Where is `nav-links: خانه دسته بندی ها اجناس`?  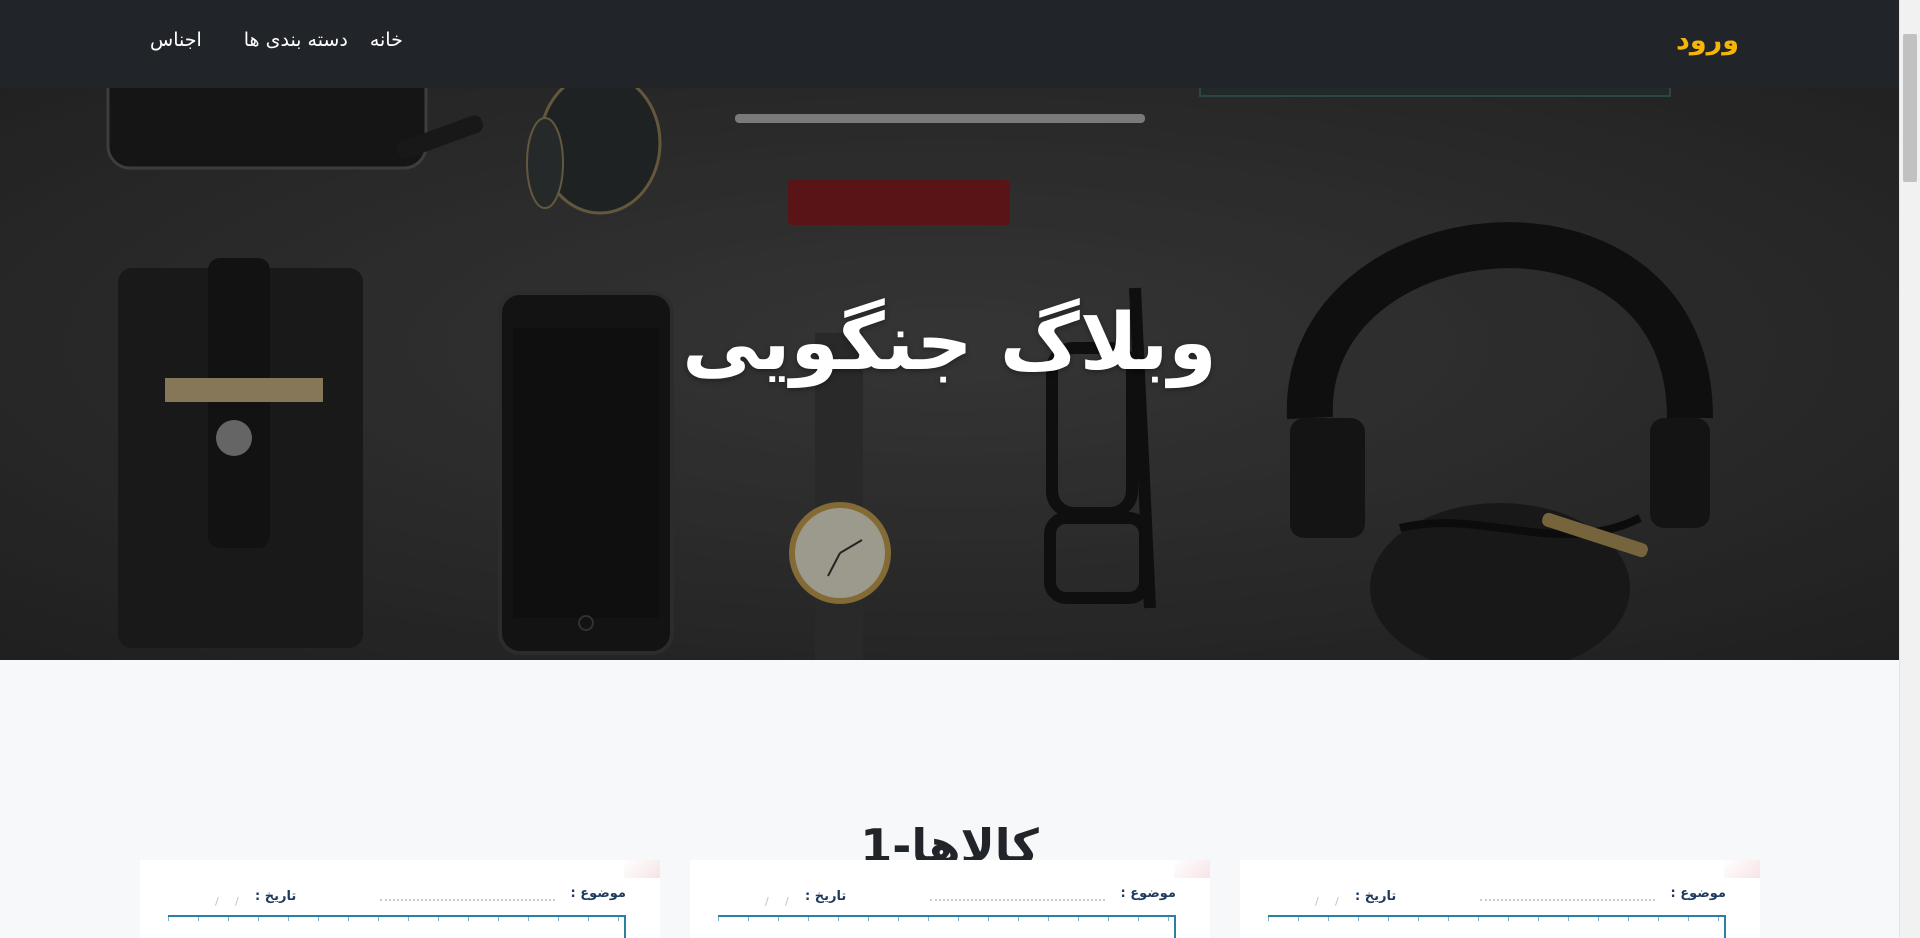 nav-links: خانه دسته بندی ها اجناس is located at coordinates (276, 40).